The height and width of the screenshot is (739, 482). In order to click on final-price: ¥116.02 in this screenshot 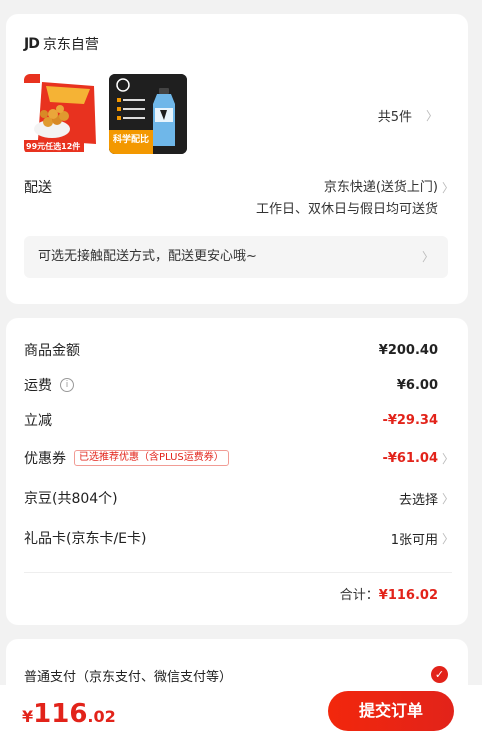, I will do `click(69, 714)`.